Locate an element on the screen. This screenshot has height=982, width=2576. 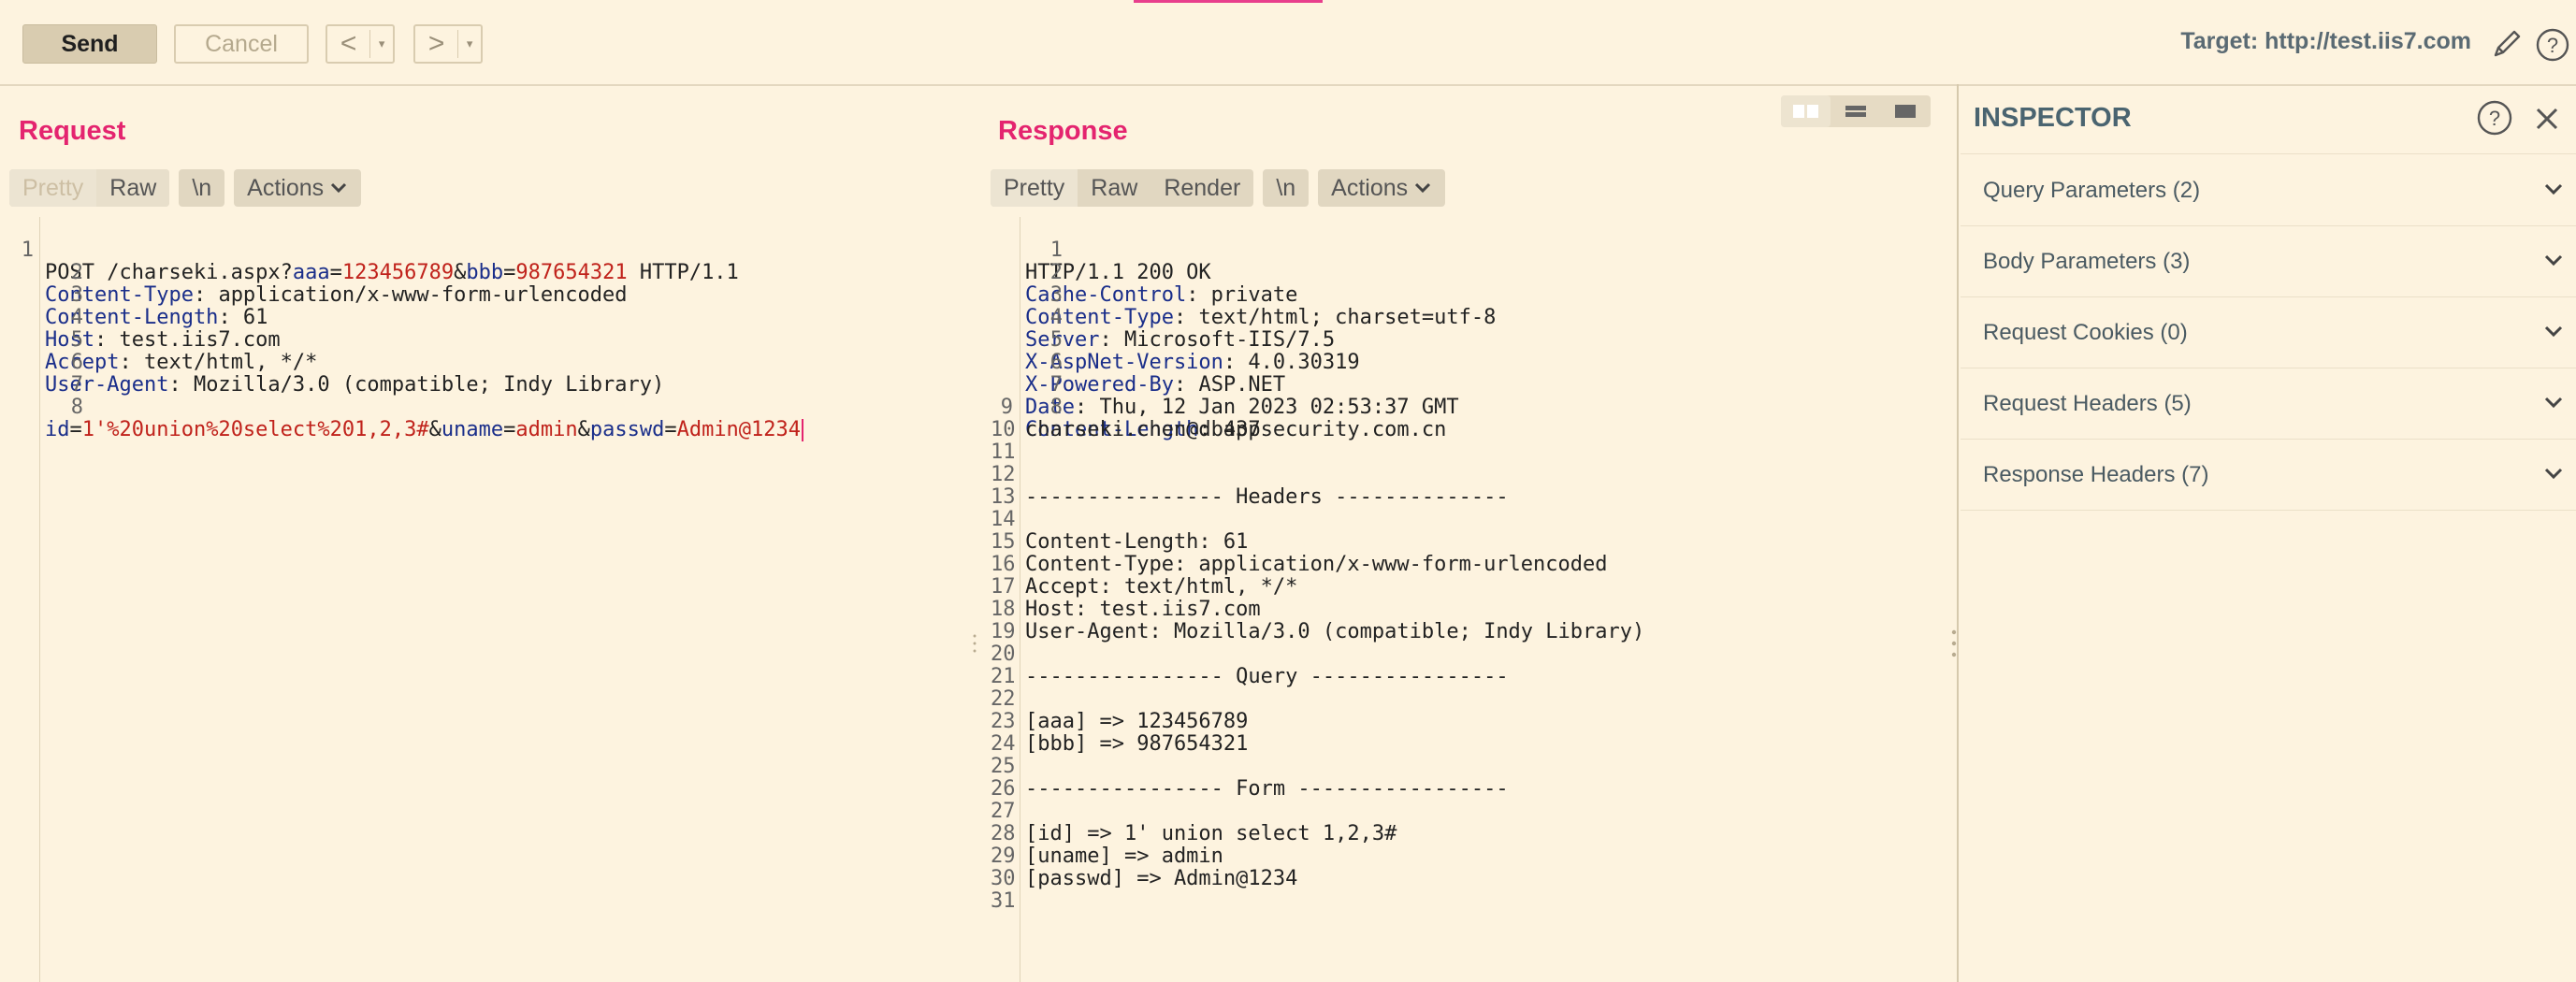
line-number: 14 is located at coordinates (1004, 519).